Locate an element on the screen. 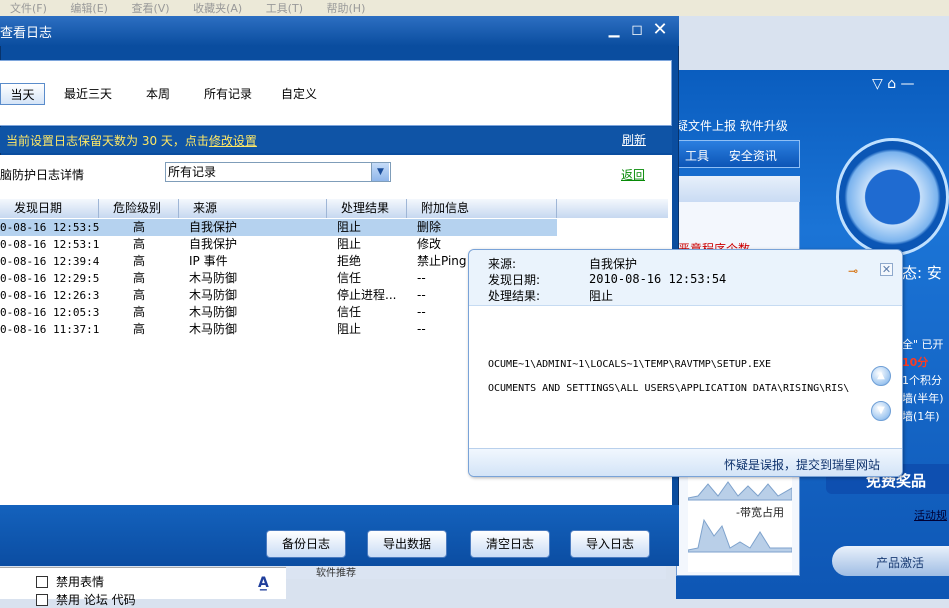 This screenshot has width=949, height=608. pin-icon: ⊸ is located at coordinates (853, 271).